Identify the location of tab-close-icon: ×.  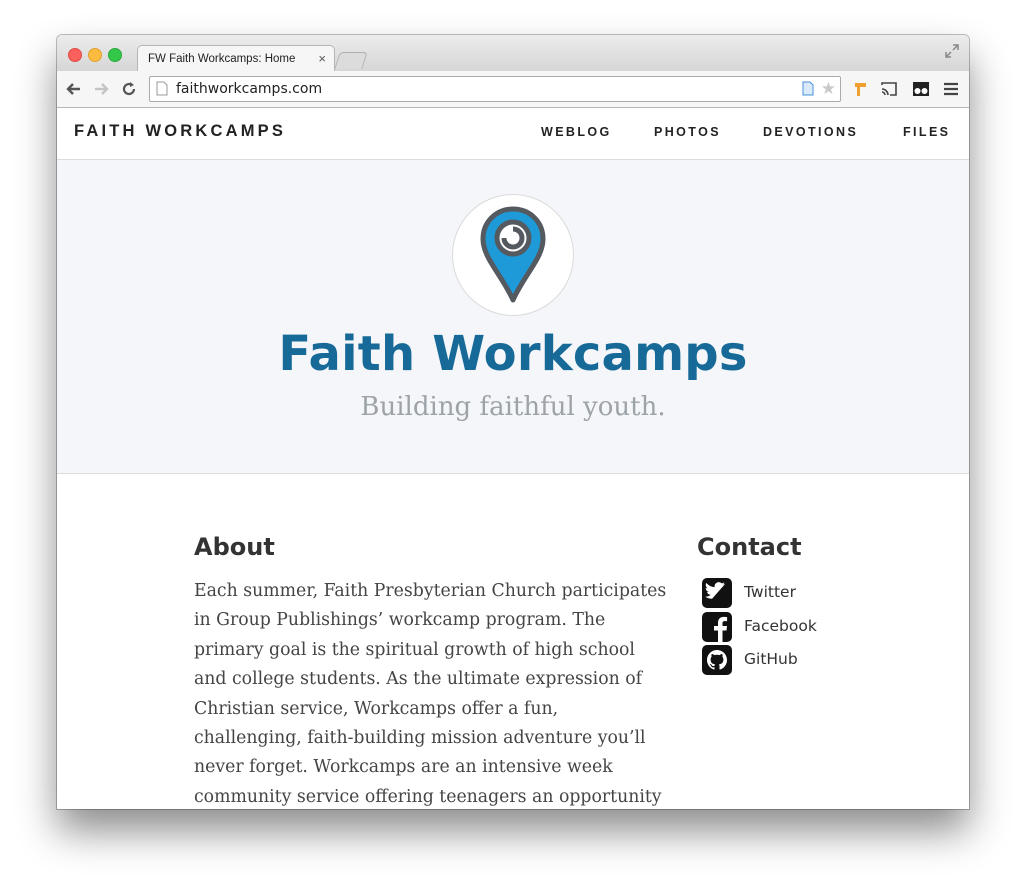
(322, 58).